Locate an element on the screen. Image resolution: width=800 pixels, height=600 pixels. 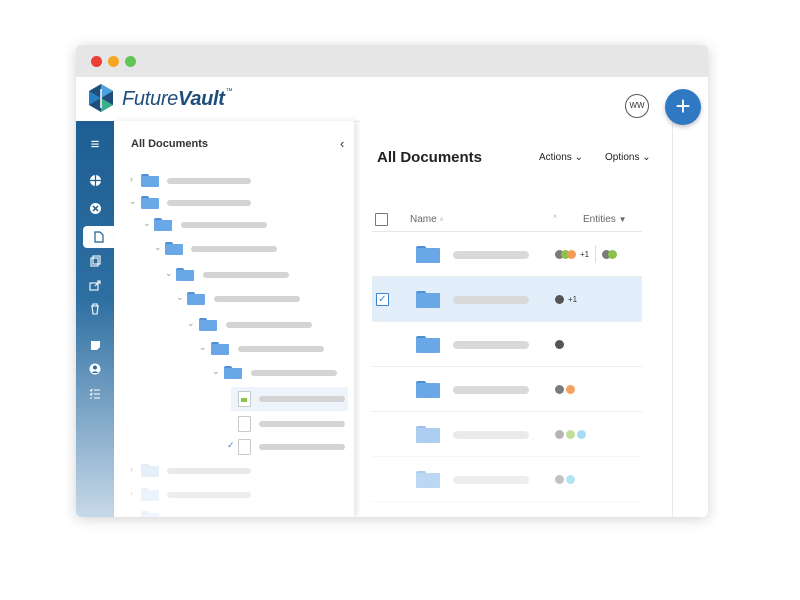
entities-cell: +1 is located at coordinates (587, 254).